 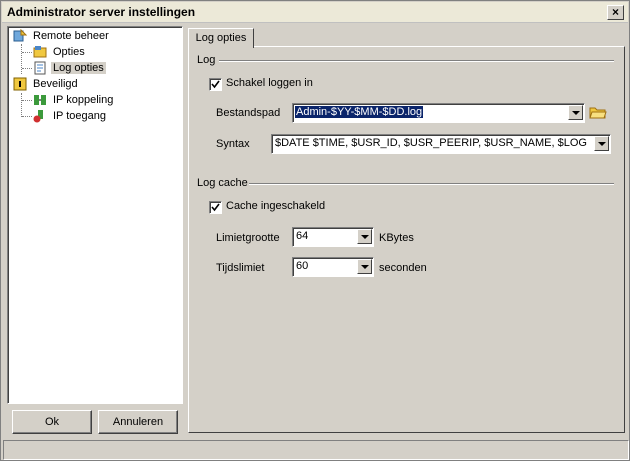 What do you see at coordinates (40, 116) in the screenshot?
I see `ip-access-icon` at bounding box center [40, 116].